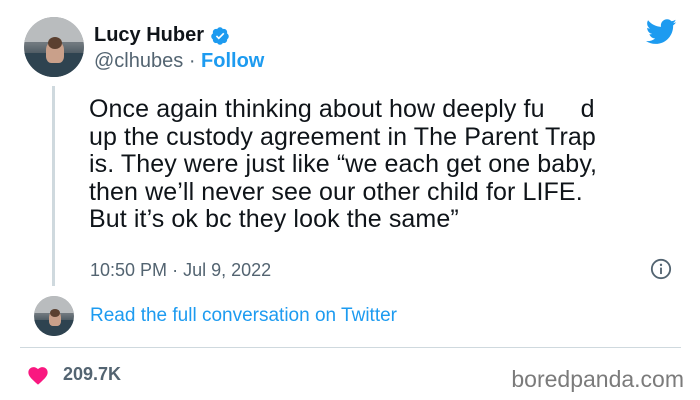  I want to click on user-name: Lucy Huber, so click(149, 35).